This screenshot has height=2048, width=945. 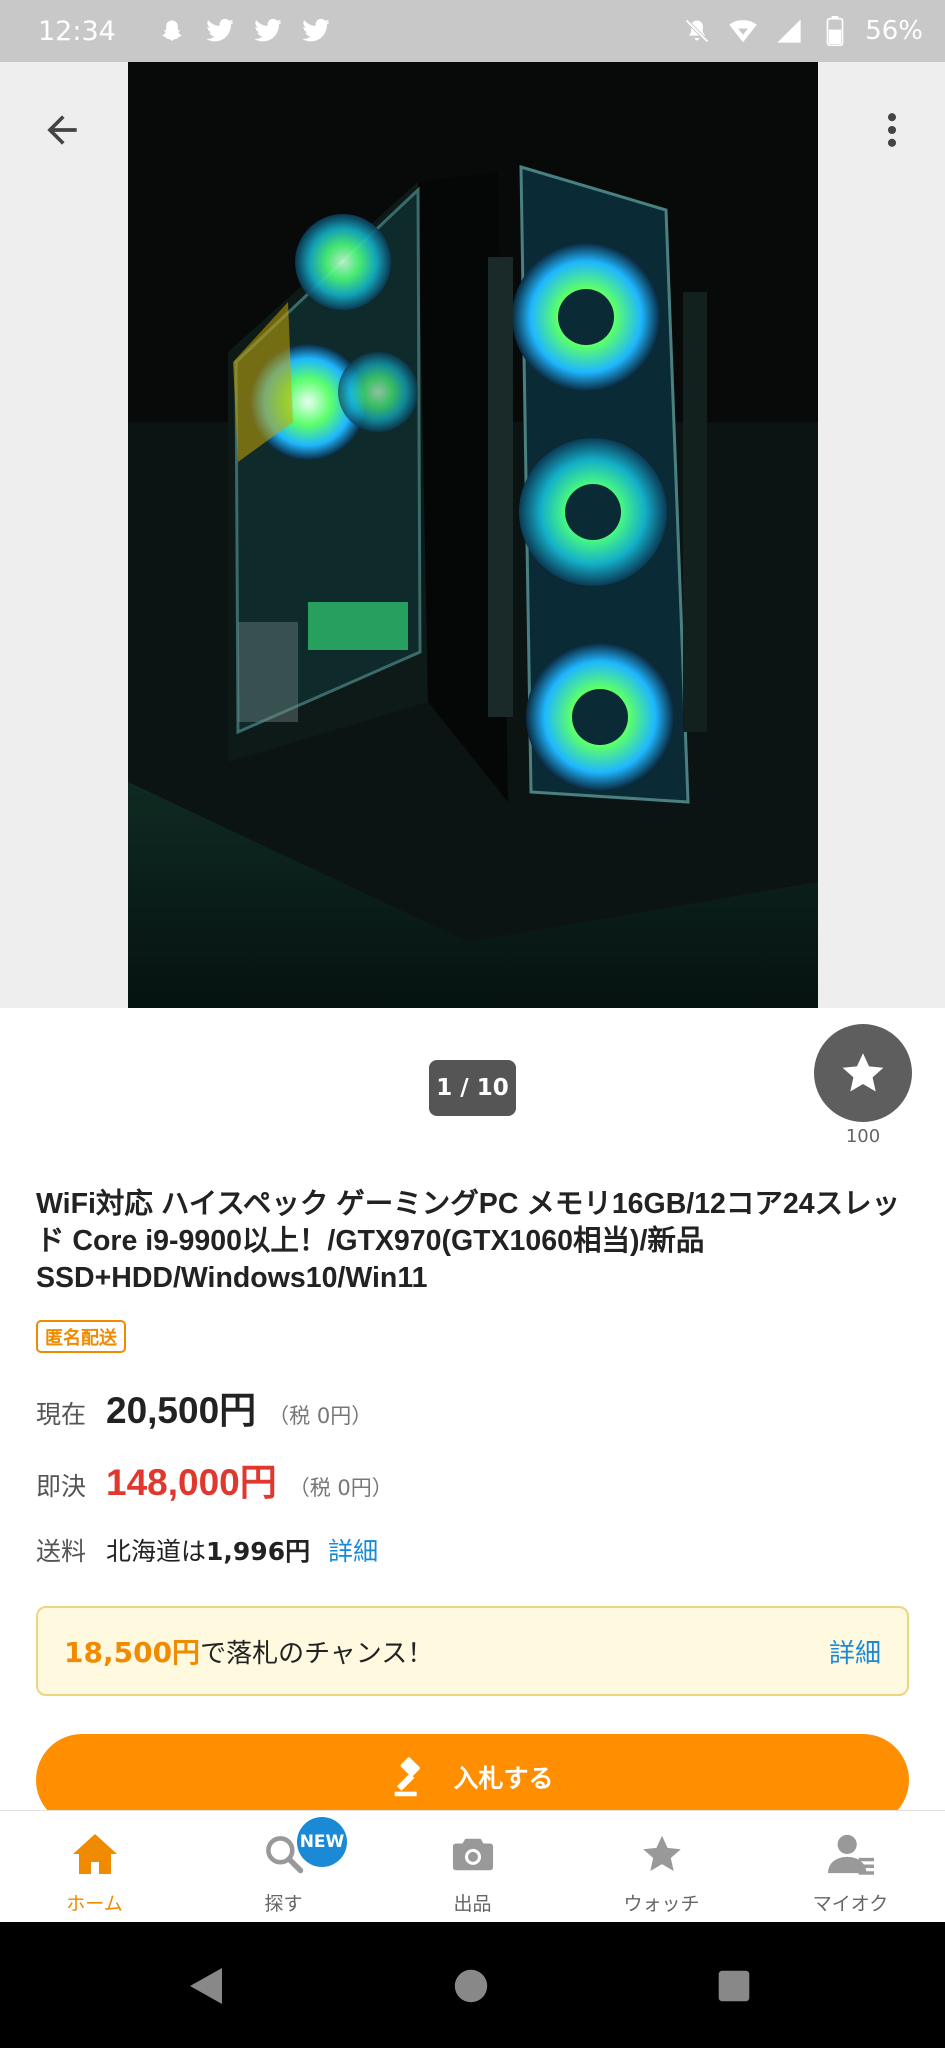 What do you see at coordinates (61, 1486) in the screenshot?
I see `buyout-price-label: 即決` at bounding box center [61, 1486].